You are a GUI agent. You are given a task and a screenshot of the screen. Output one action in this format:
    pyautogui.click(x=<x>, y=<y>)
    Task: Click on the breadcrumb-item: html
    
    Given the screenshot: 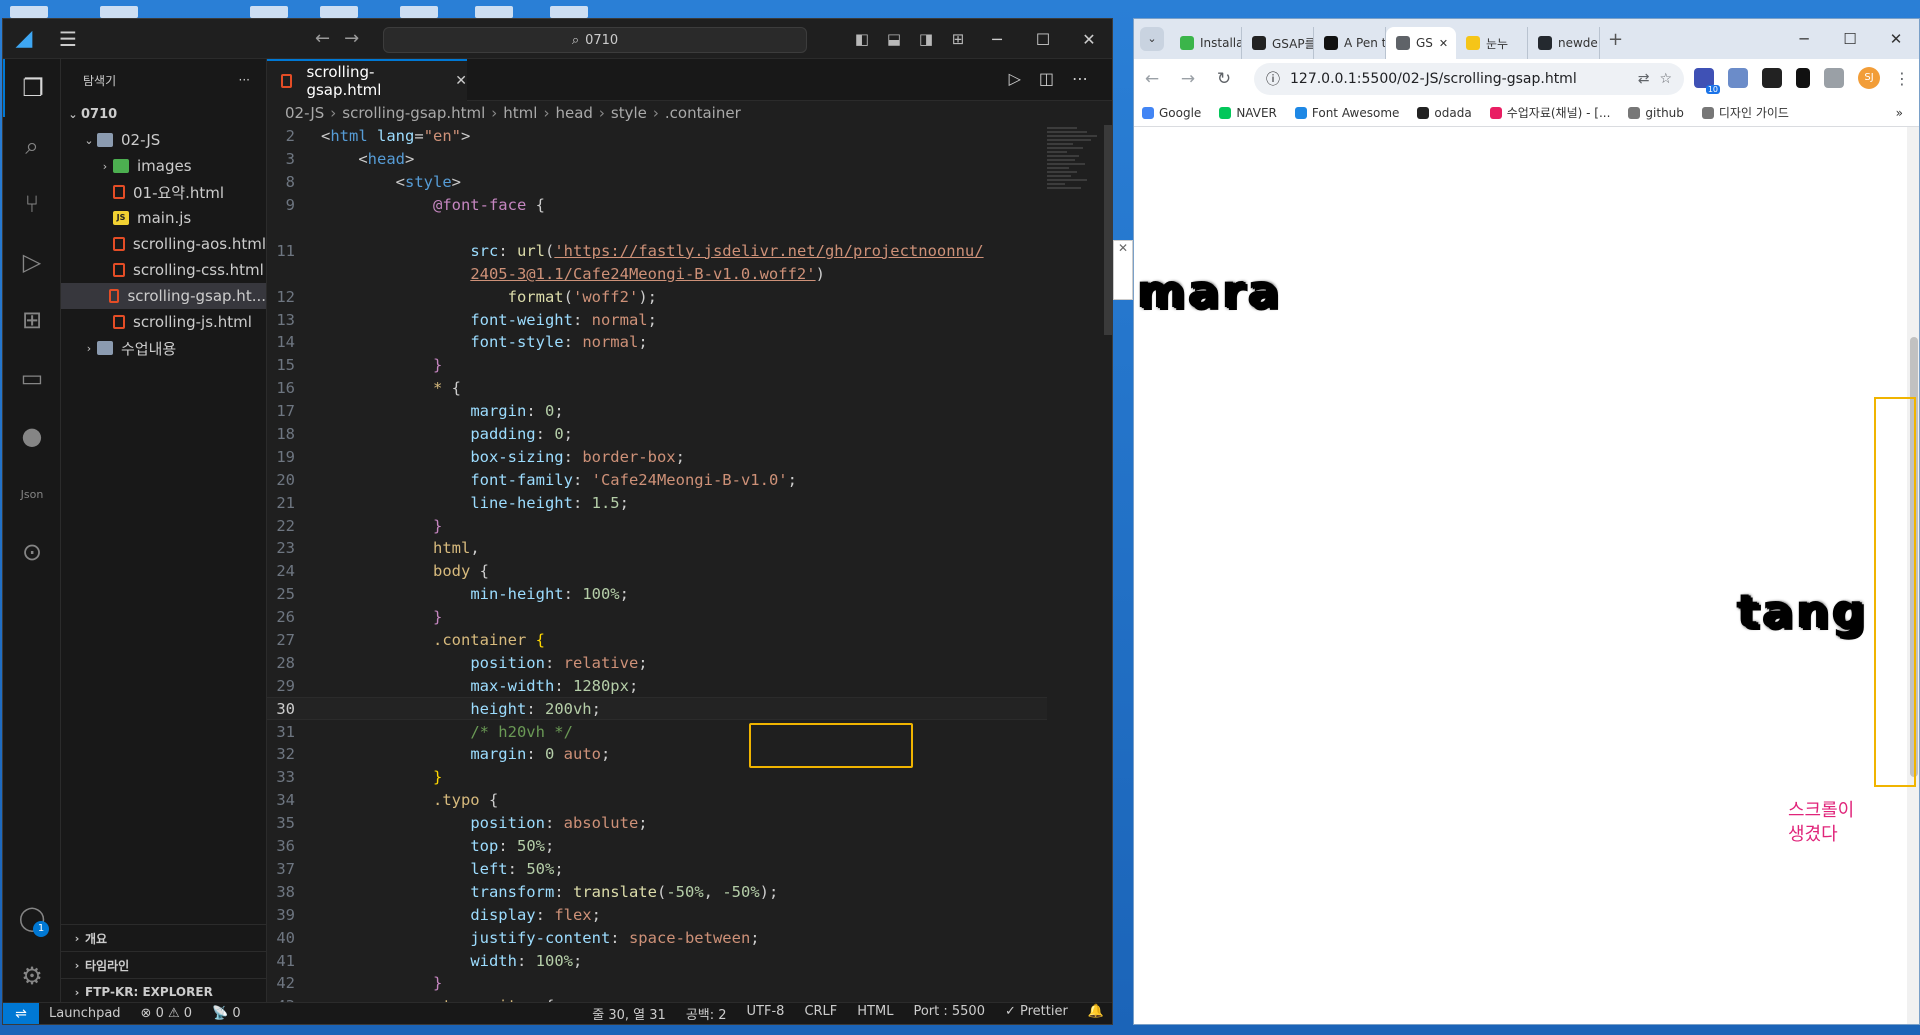 What is the action you would take?
    pyautogui.click(x=520, y=113)
    